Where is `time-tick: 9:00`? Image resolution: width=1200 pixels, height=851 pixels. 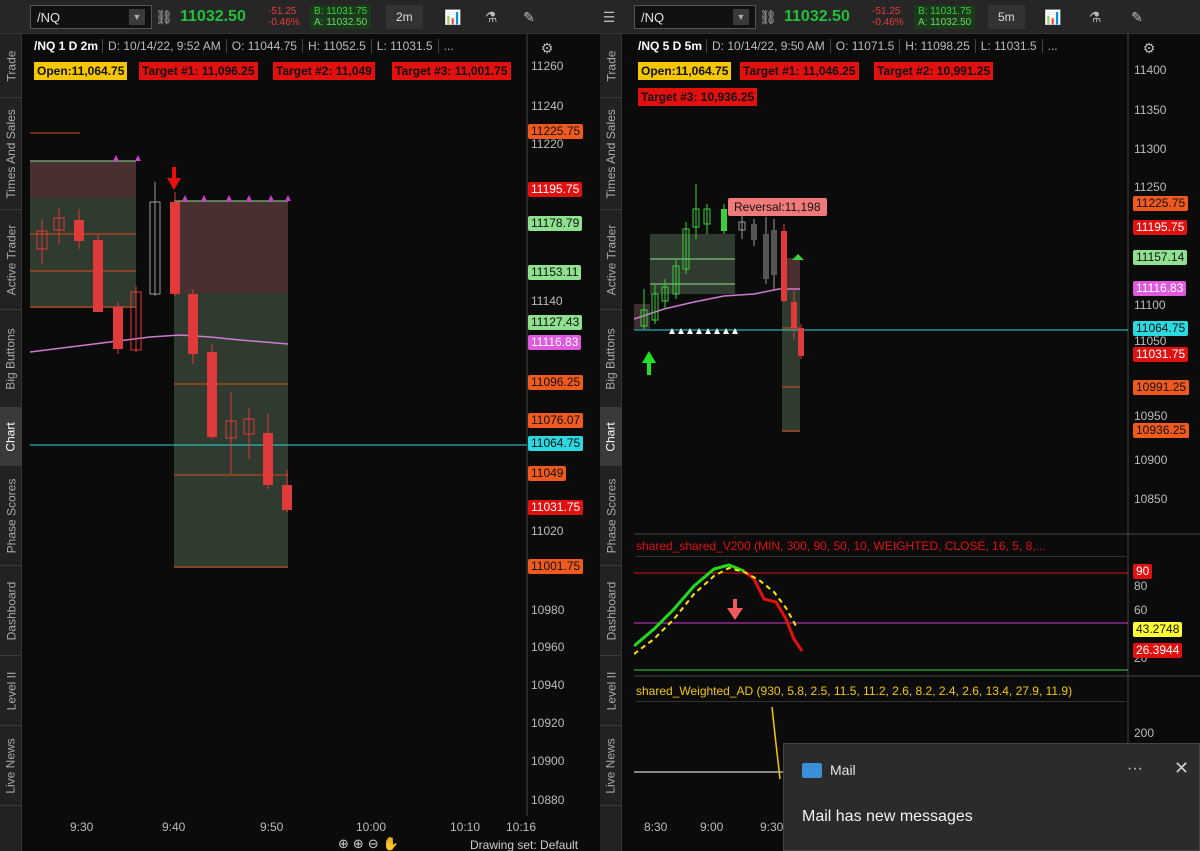
time-tick: 9:00 is located at coordinates (712, 827).